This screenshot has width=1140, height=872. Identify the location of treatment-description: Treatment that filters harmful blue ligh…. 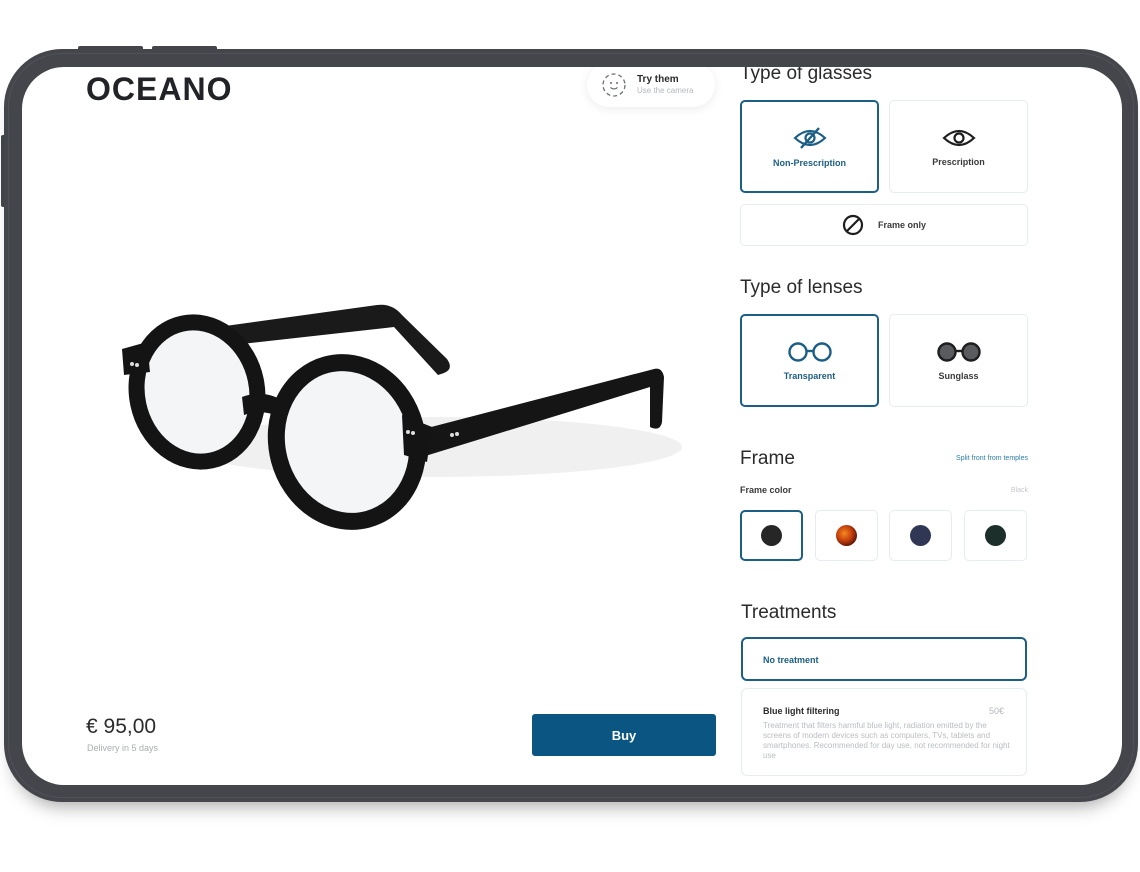
(886, 740).